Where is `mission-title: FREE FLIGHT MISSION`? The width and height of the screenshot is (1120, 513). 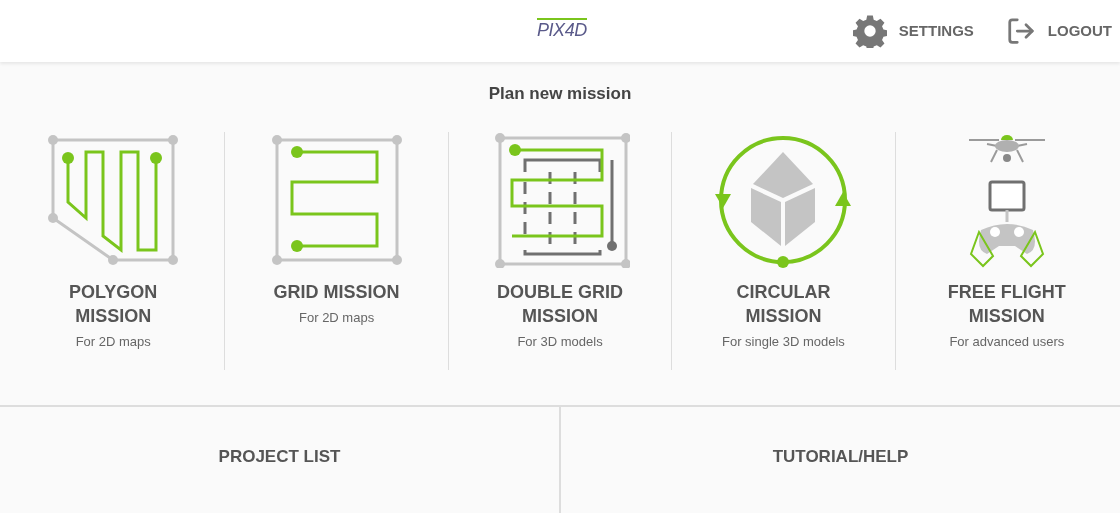 mission-title: FREE FLIGHT MISSION is located at coordinates (1006, 304).